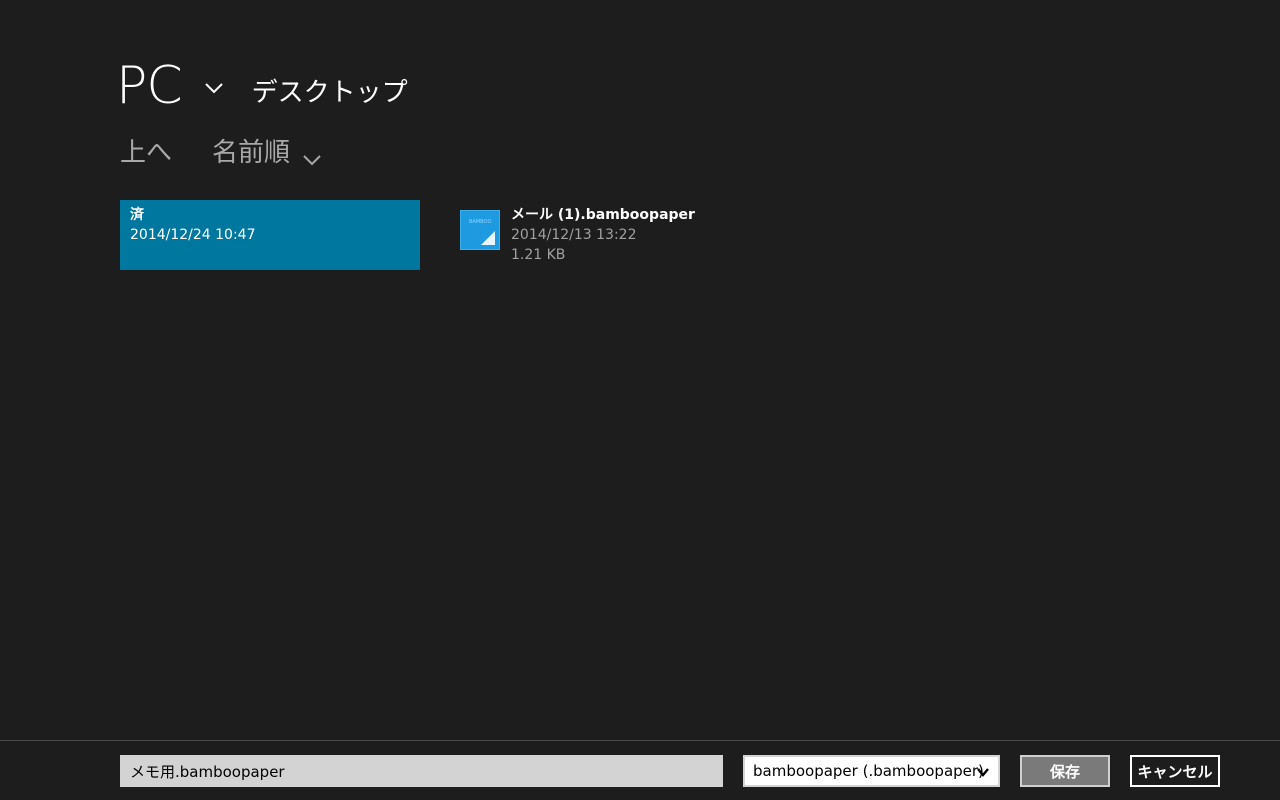 This screenshot has width=1280, height=800. I want to click on file-type-select: bamboopaper (.bamboopaper), so click(871, 771).